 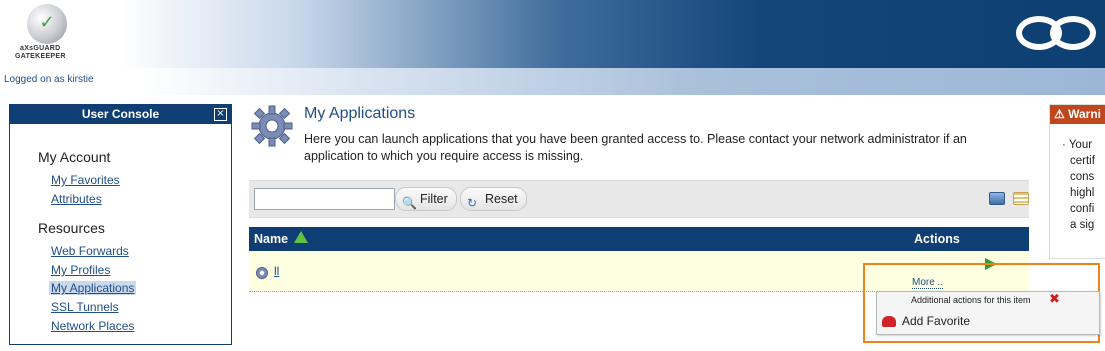 What do you see at coordinates (120, 114) in the screenshot?
I see `user-console-title: User Console` at bounding box center [120, 114].